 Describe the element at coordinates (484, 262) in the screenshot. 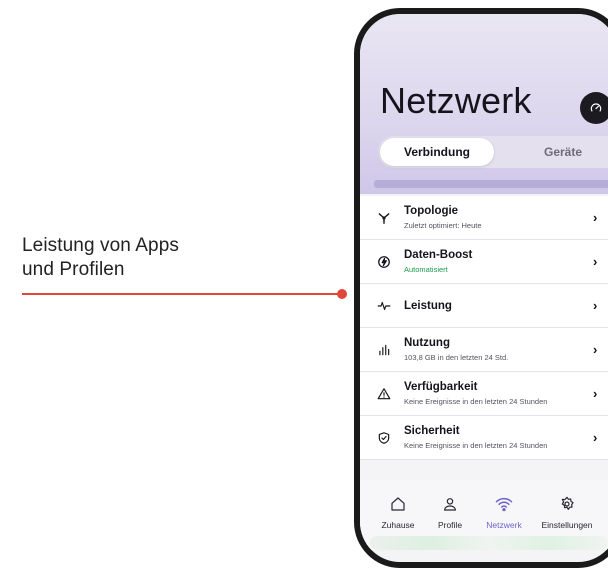

I see `list-item-daten-boost: Daten-Boost Automatisiert ›` at that location.